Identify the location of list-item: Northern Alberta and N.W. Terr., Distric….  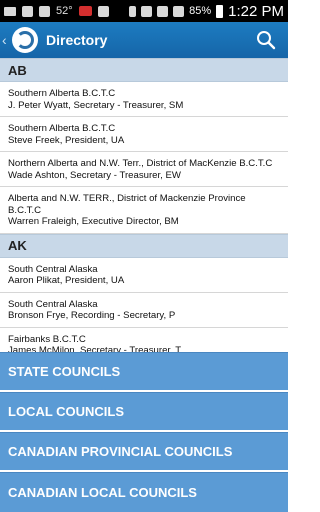
(144, 169).